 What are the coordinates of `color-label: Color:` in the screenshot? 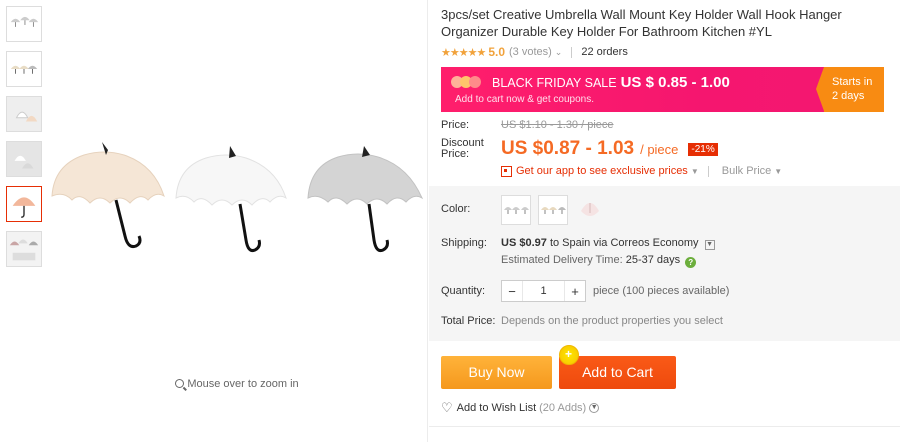 It's located at (456, 209).